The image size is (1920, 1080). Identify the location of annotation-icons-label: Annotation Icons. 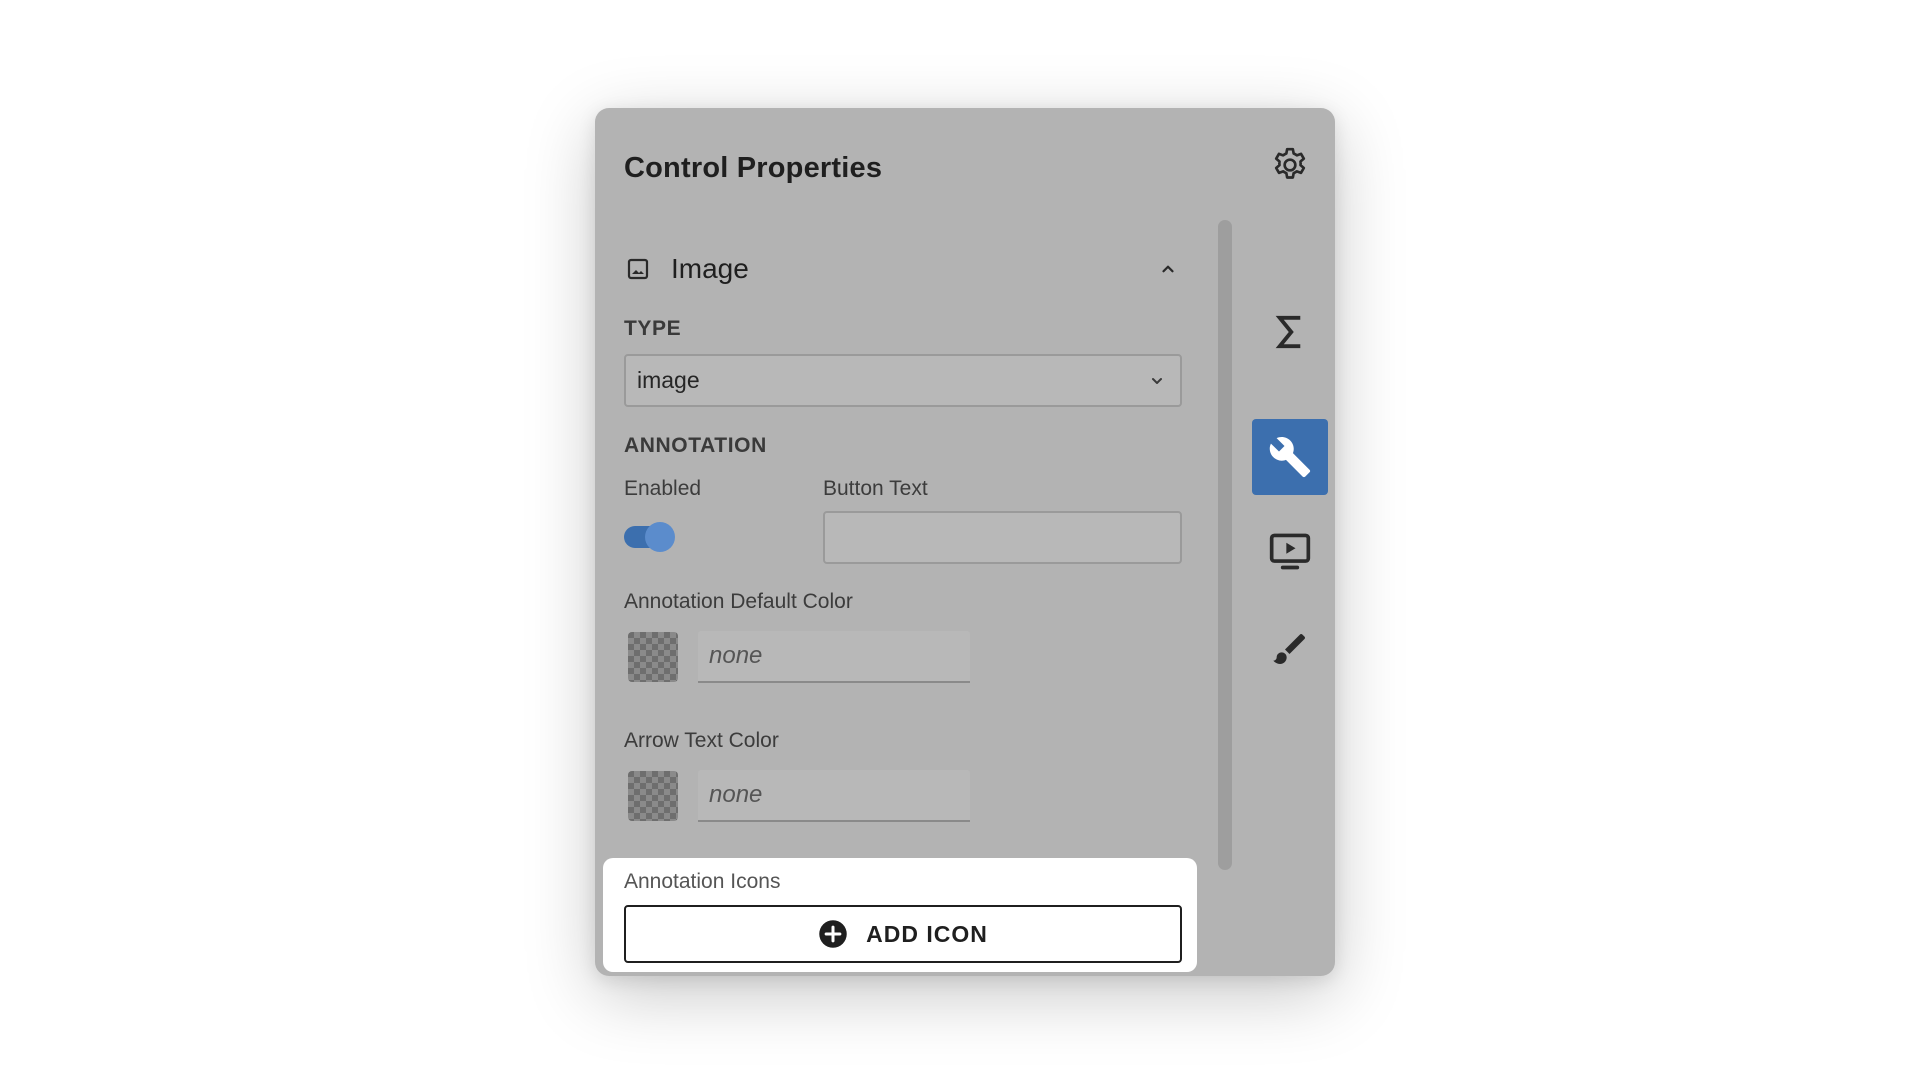
(702, 881).